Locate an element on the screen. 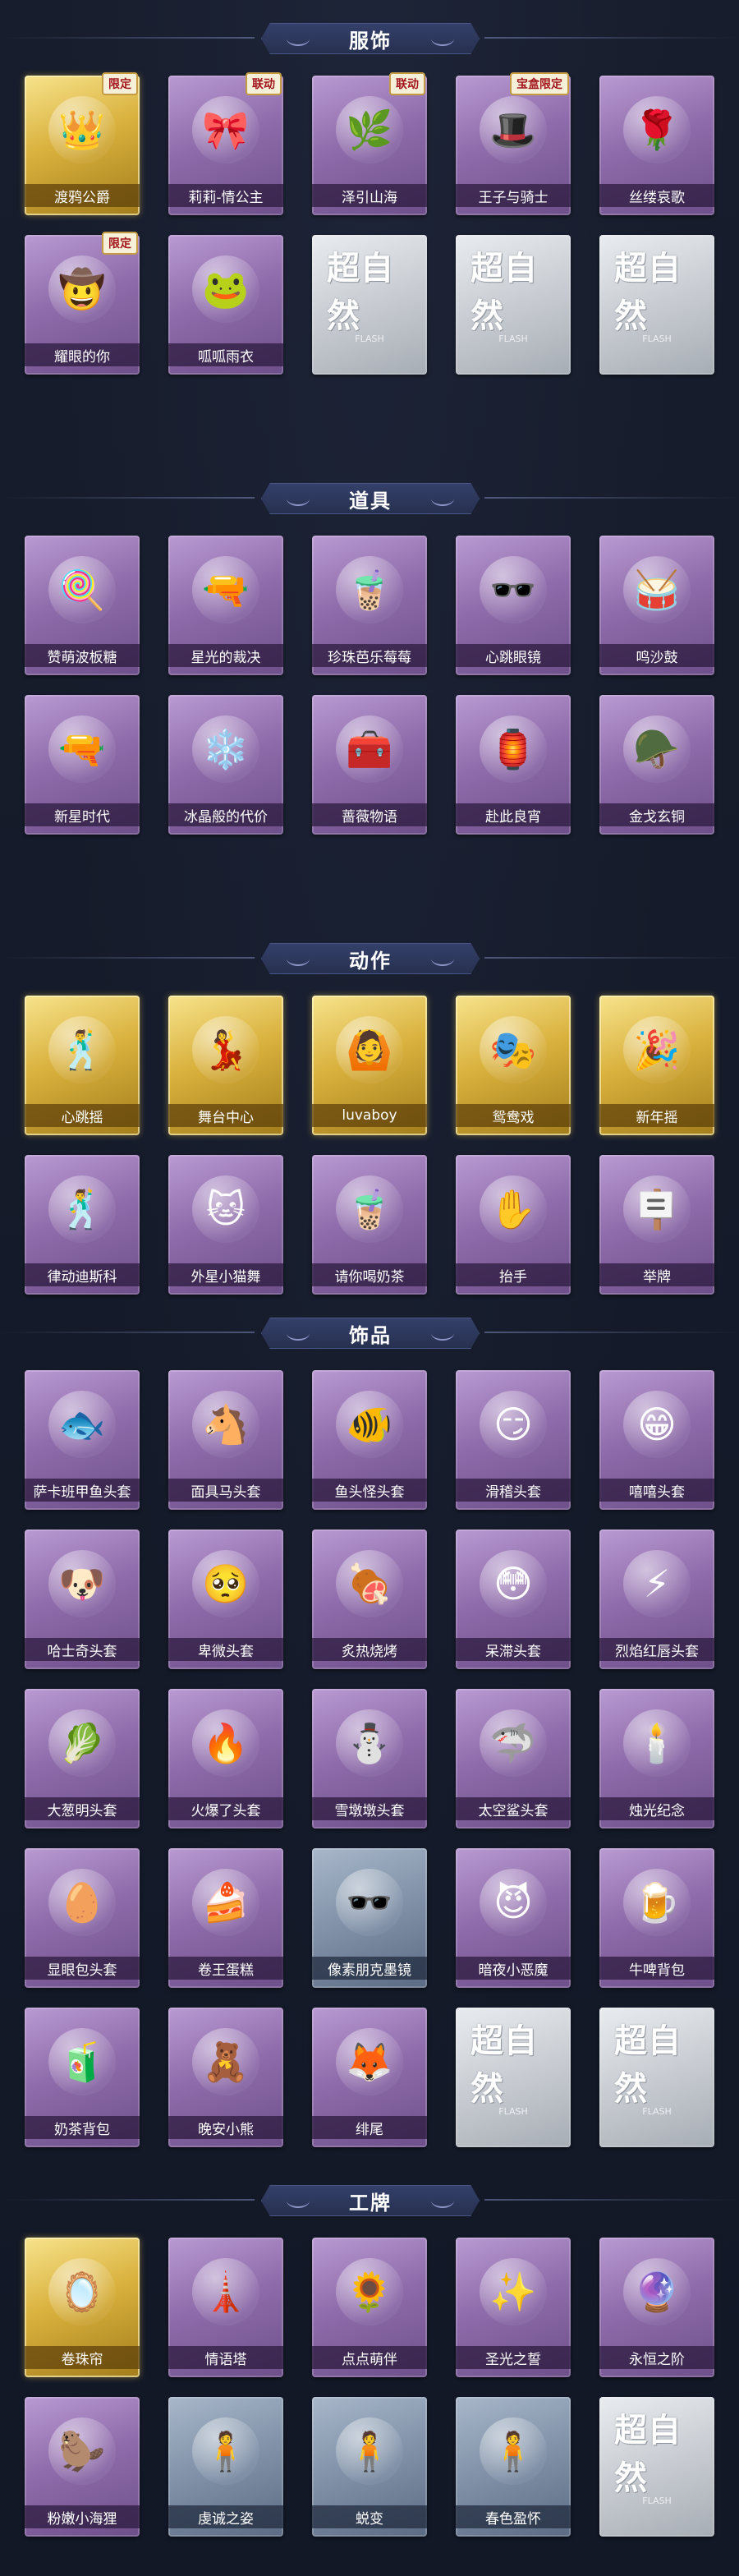  item-card: 🐟 萨卡班甲鱼头套 is located at coordinates (82, 1440).